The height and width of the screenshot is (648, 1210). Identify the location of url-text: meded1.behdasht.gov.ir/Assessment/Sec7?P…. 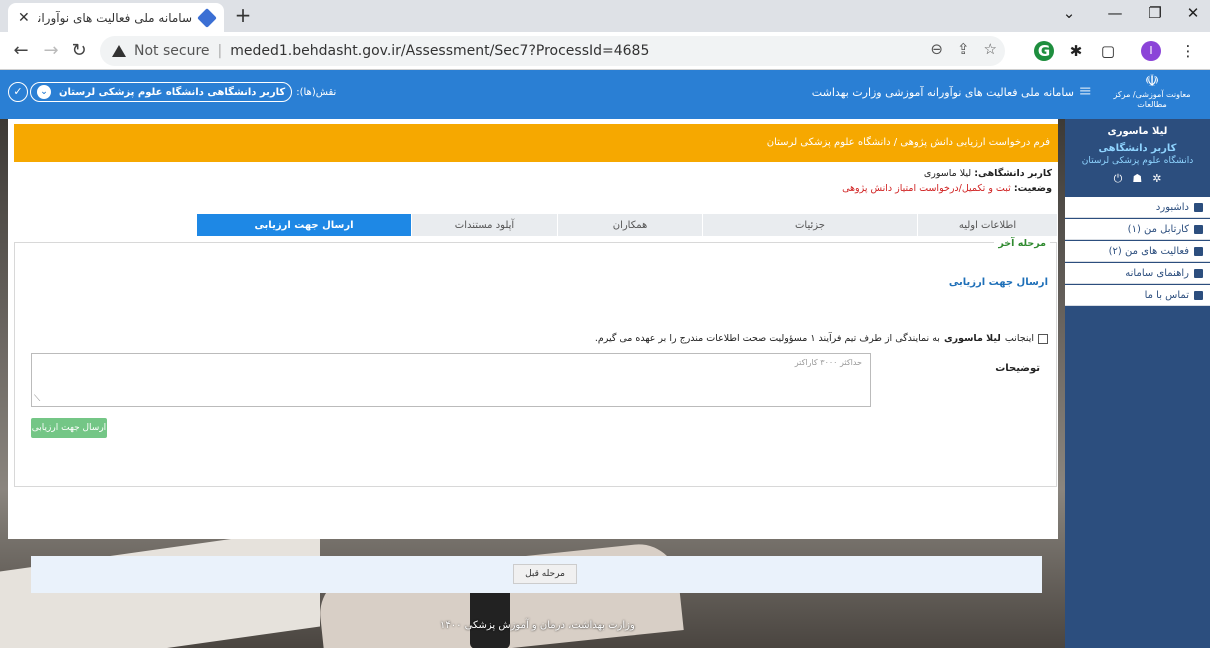
(440, 51).